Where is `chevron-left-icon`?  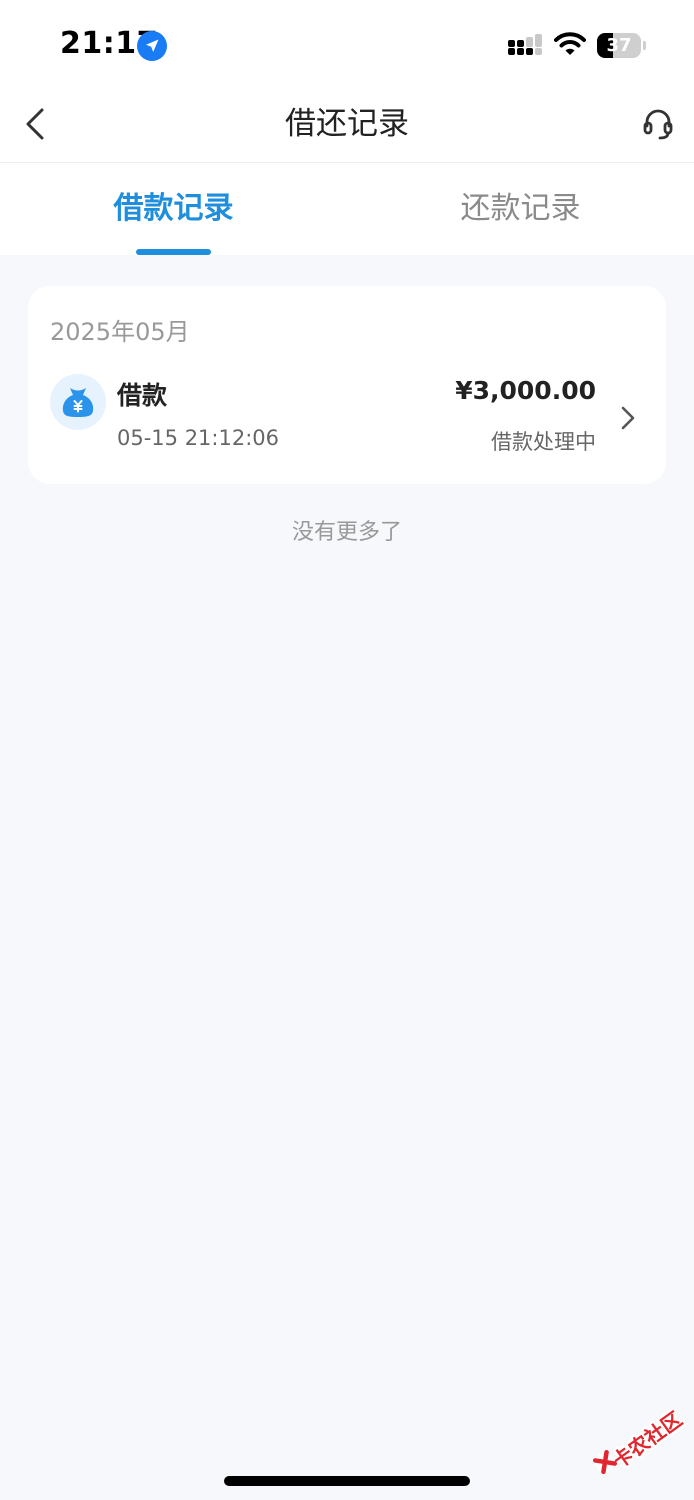
chevron-left-icon is located at coordinates (36, 124).